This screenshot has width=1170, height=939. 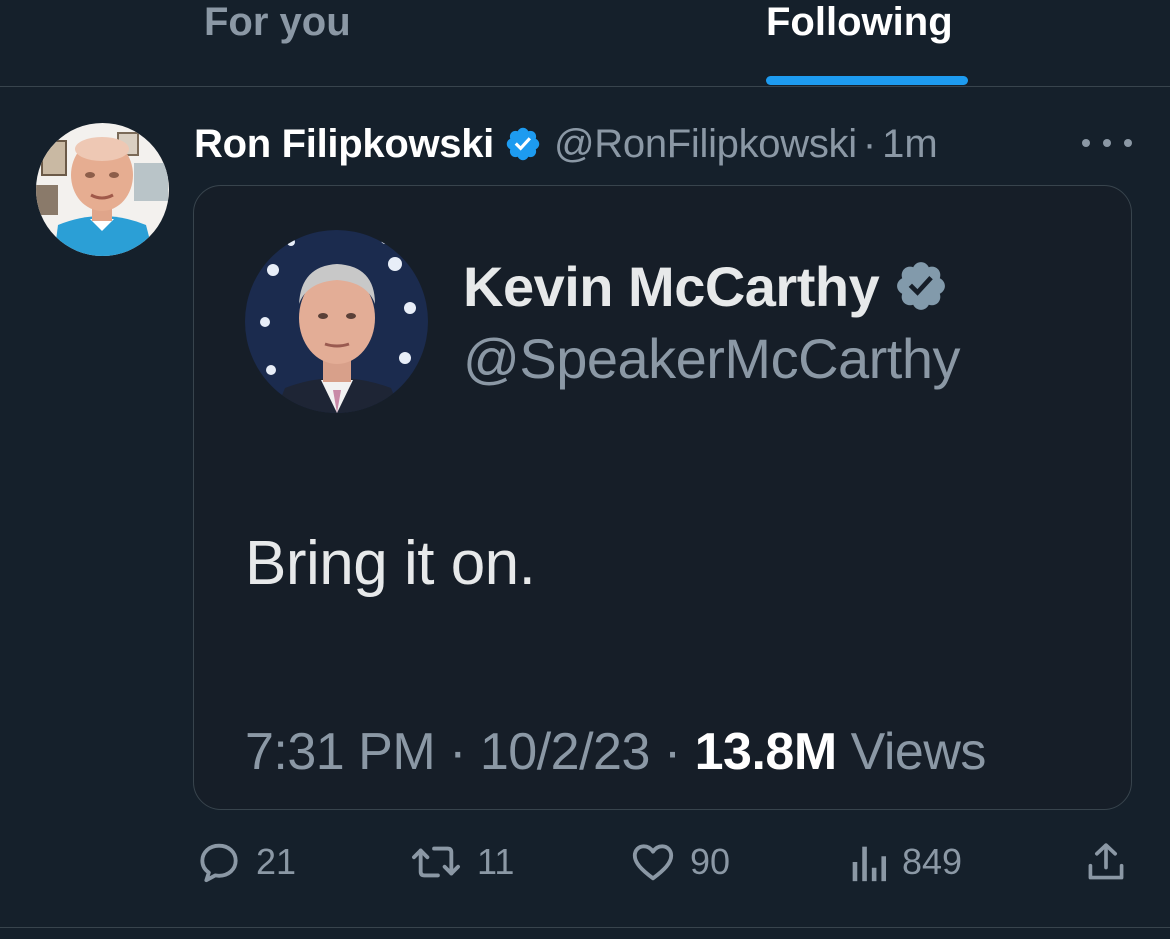 I want to click on tab-following-label: Following, so click(x=859, y=22).